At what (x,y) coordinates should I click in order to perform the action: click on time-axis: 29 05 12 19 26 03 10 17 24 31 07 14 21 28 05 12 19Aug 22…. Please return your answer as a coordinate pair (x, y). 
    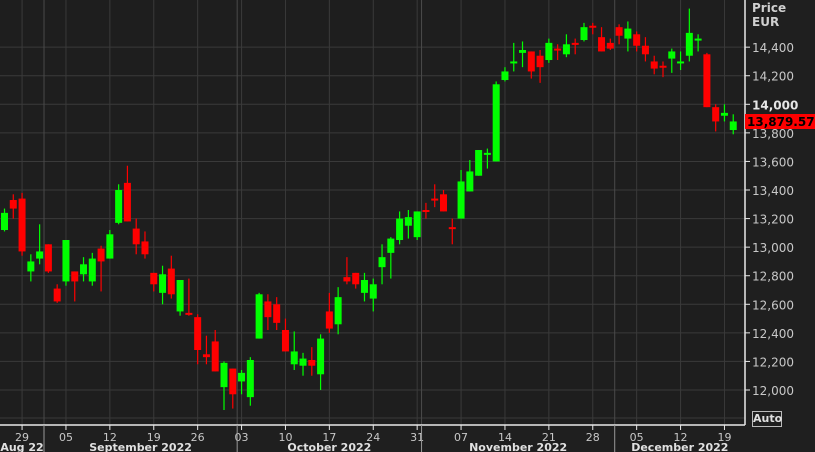
    Looking at the image, I should click on (365, 438).